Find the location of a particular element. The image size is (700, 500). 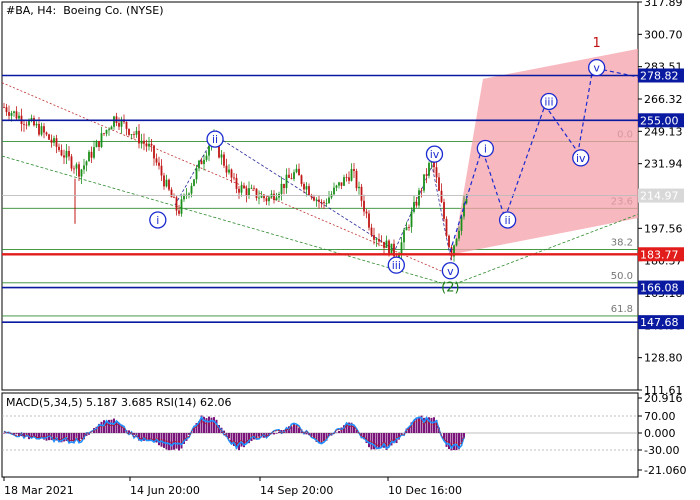

indicator-tick-label: -21.060 is located at coordinates (665, 470).